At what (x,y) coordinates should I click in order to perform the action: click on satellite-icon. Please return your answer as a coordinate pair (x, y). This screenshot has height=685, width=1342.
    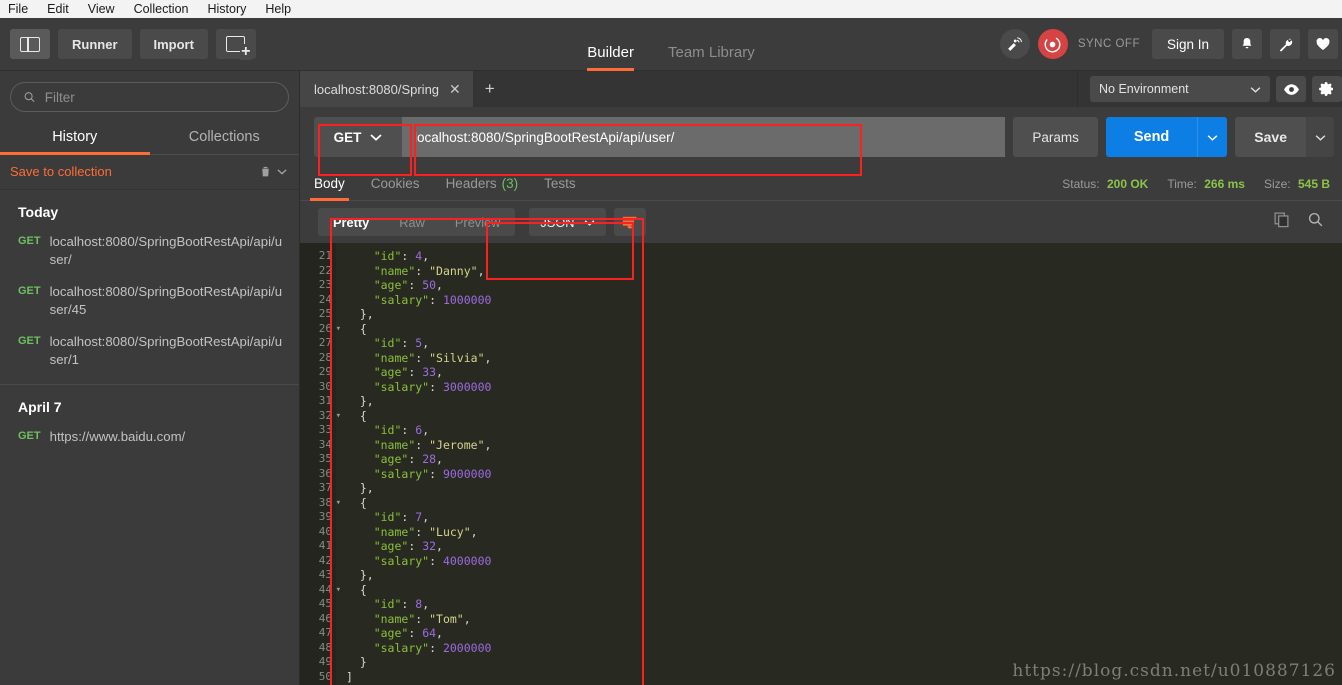
    Looking at the image, I should click on (1015, 43).